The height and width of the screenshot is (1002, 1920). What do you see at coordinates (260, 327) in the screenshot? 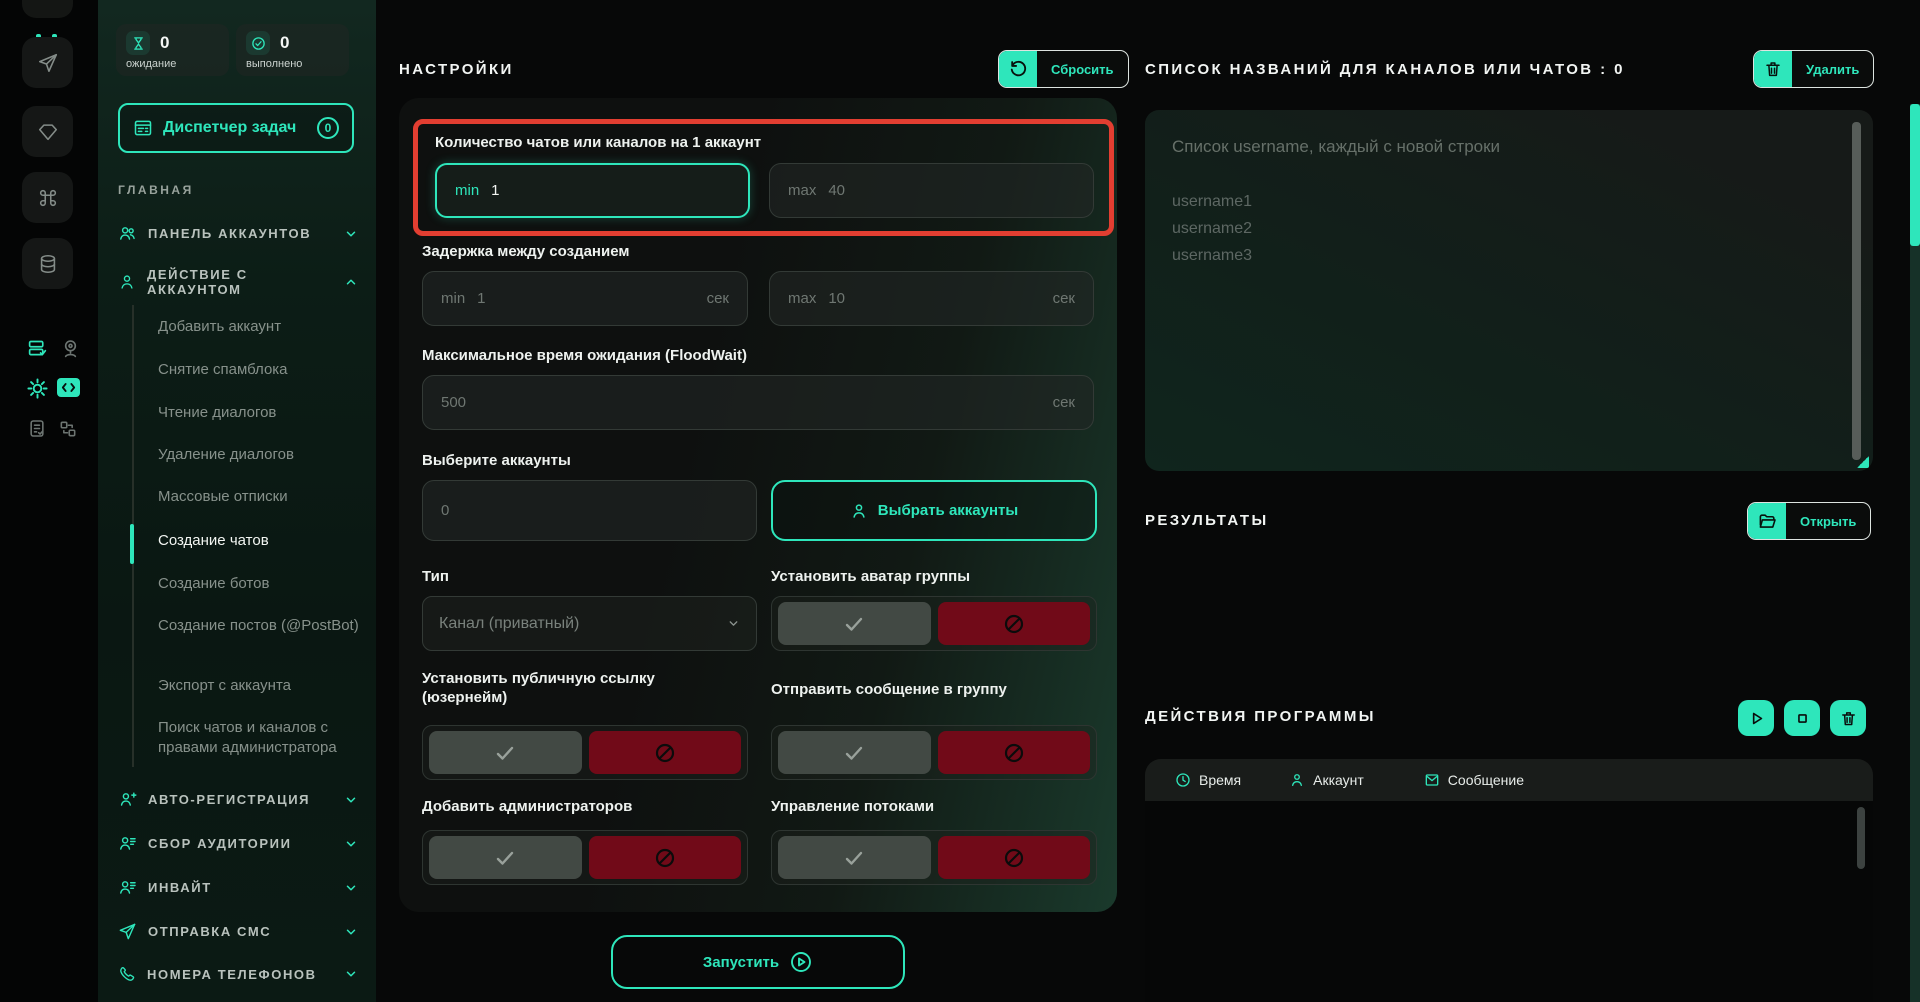
I see `submenu-item-add-account: Добавить аккаунт` at bounding box center [260, 327].